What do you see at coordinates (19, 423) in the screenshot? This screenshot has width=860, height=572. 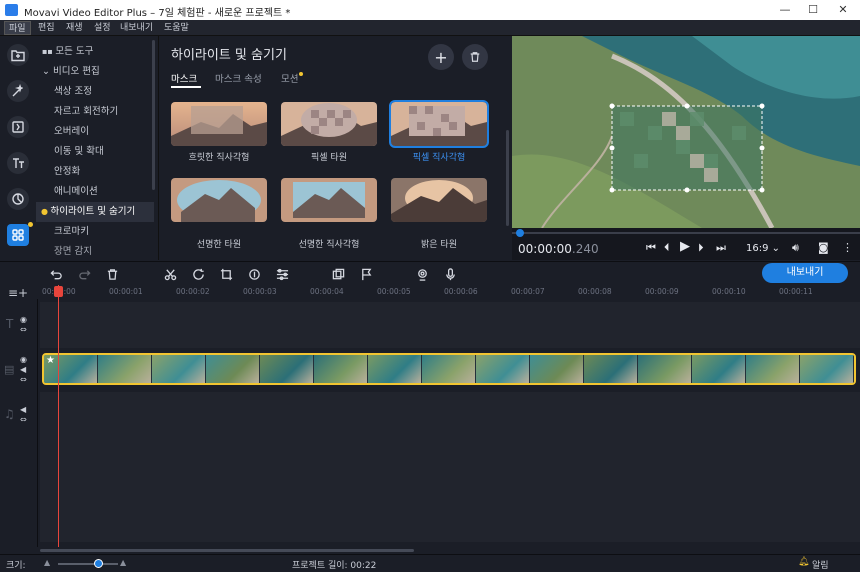 I see `track-headers: T ◉ ⇔ ▤ ◉ ◀ ⇔ ♫ ◀ ⇔` at bounding box center [19, 423].